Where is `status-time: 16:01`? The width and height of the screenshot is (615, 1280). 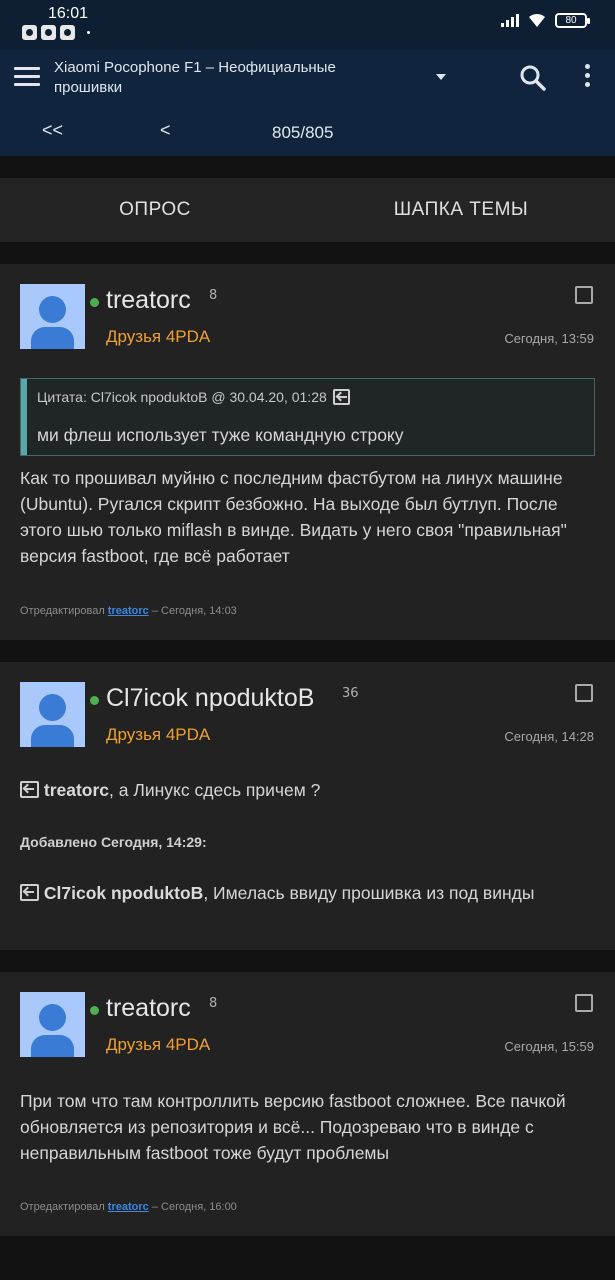 status-time: 16:01 is located at coordinates (68, 13).